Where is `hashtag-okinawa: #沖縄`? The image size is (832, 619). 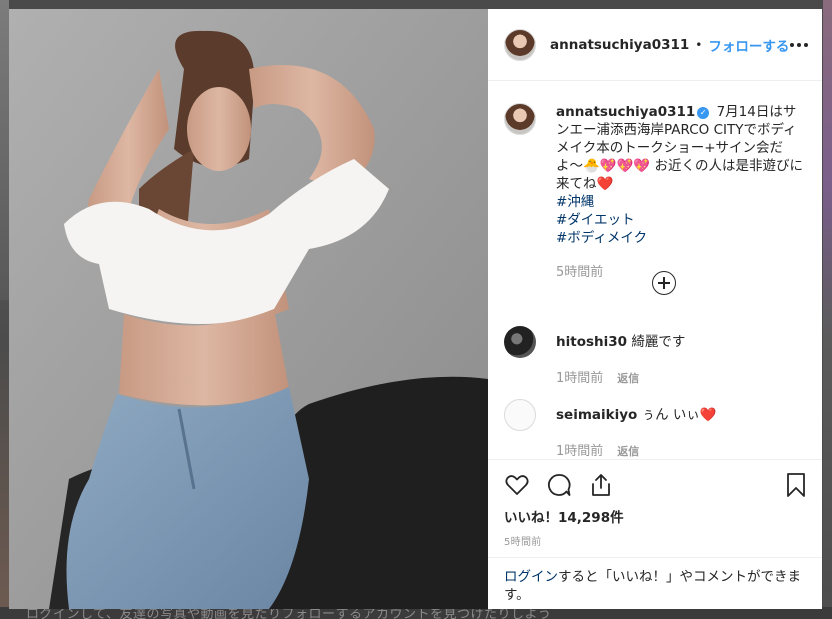 hashtag-okinawa: #沖縄 is located at coordinates (682, 202).